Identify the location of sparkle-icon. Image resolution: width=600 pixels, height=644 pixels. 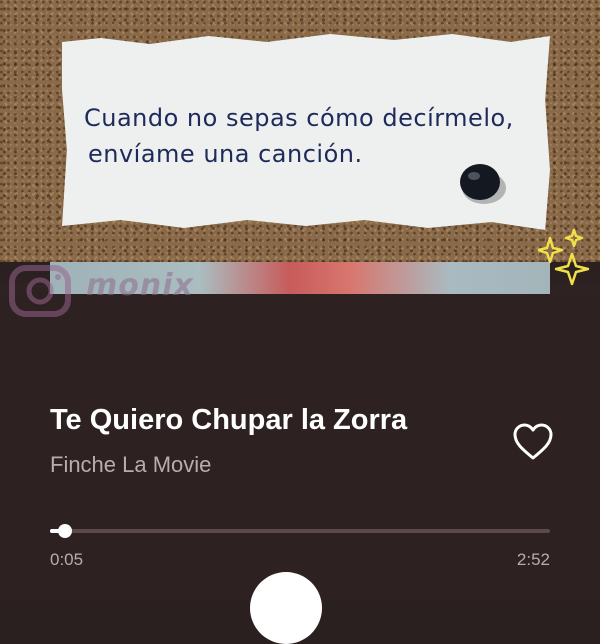
(564, 257).